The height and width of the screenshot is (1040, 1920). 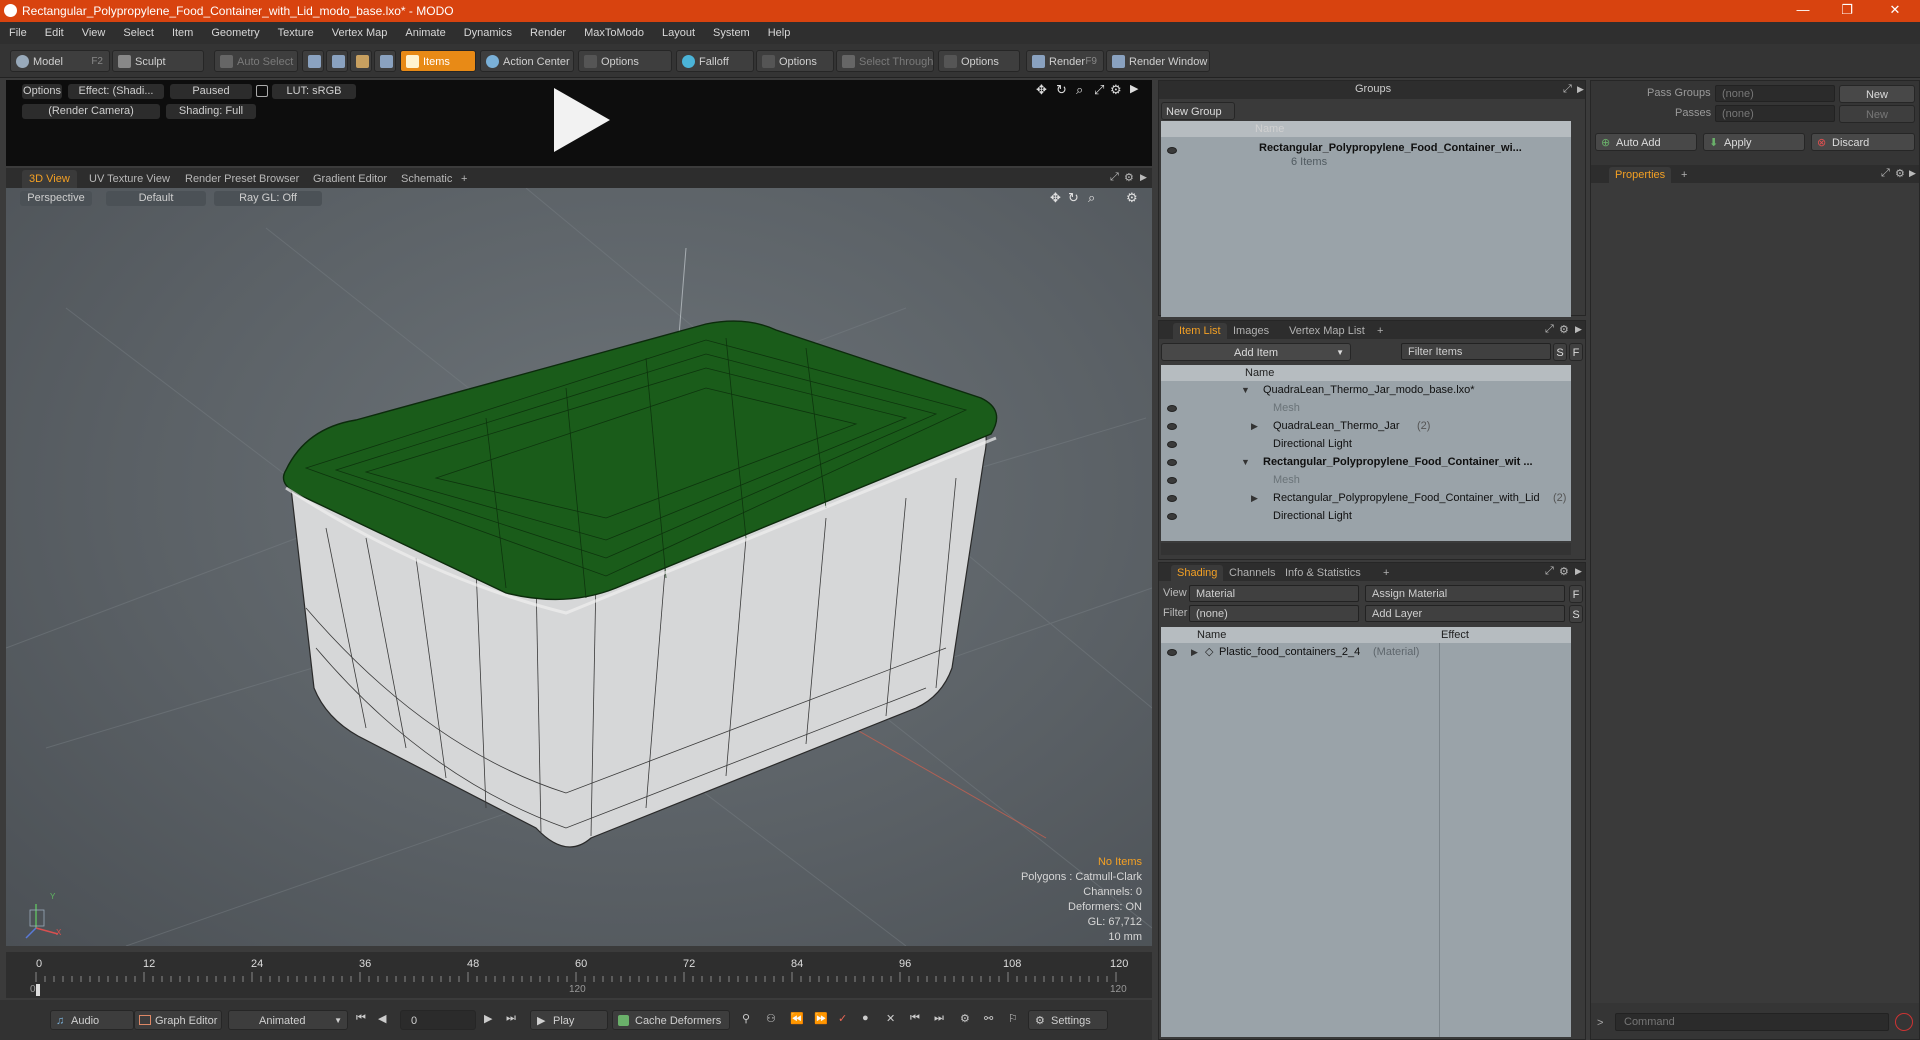 What do you see at coordinates (1323, 573) in the screenshot?
I see `tab-info-statistics: Info & Statistics` at bounding box center [1323, 573].